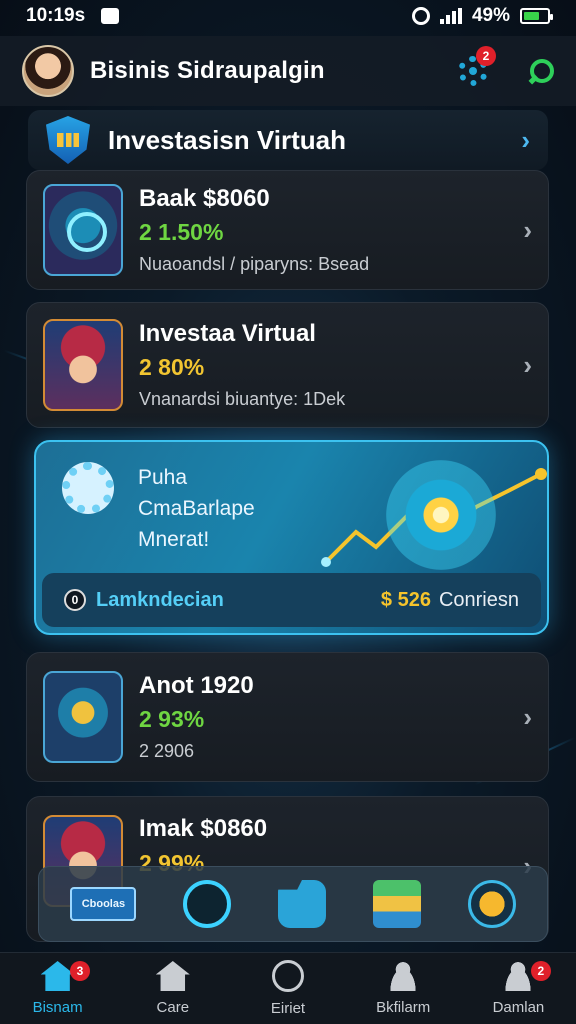 The height and width of the screenshot is (1024, 576). I want to click on app-header: Bisinis Sidraupalgin 2, so click(288, 71).